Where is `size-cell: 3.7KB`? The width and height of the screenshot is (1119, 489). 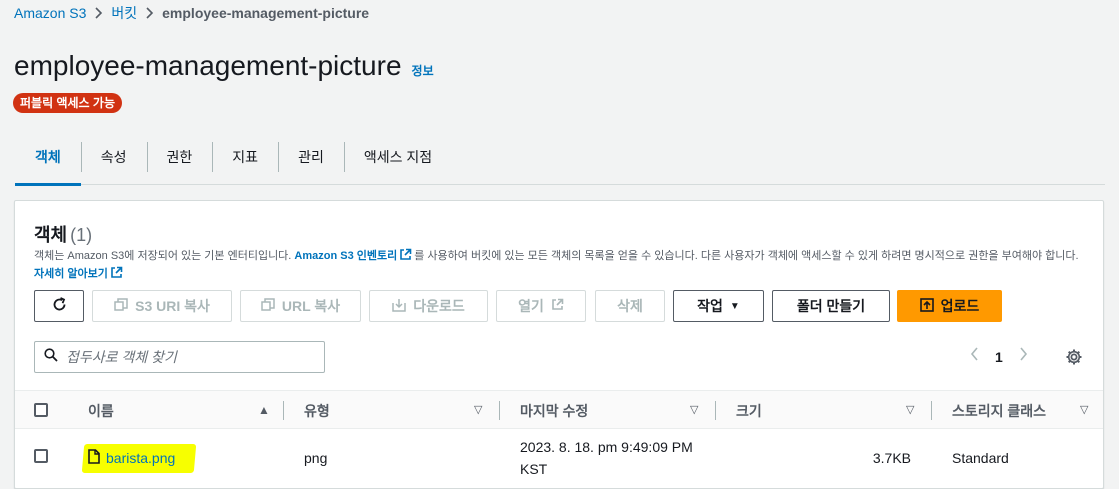
size-cell: 3.7KB is located at coordinates (891, 457).